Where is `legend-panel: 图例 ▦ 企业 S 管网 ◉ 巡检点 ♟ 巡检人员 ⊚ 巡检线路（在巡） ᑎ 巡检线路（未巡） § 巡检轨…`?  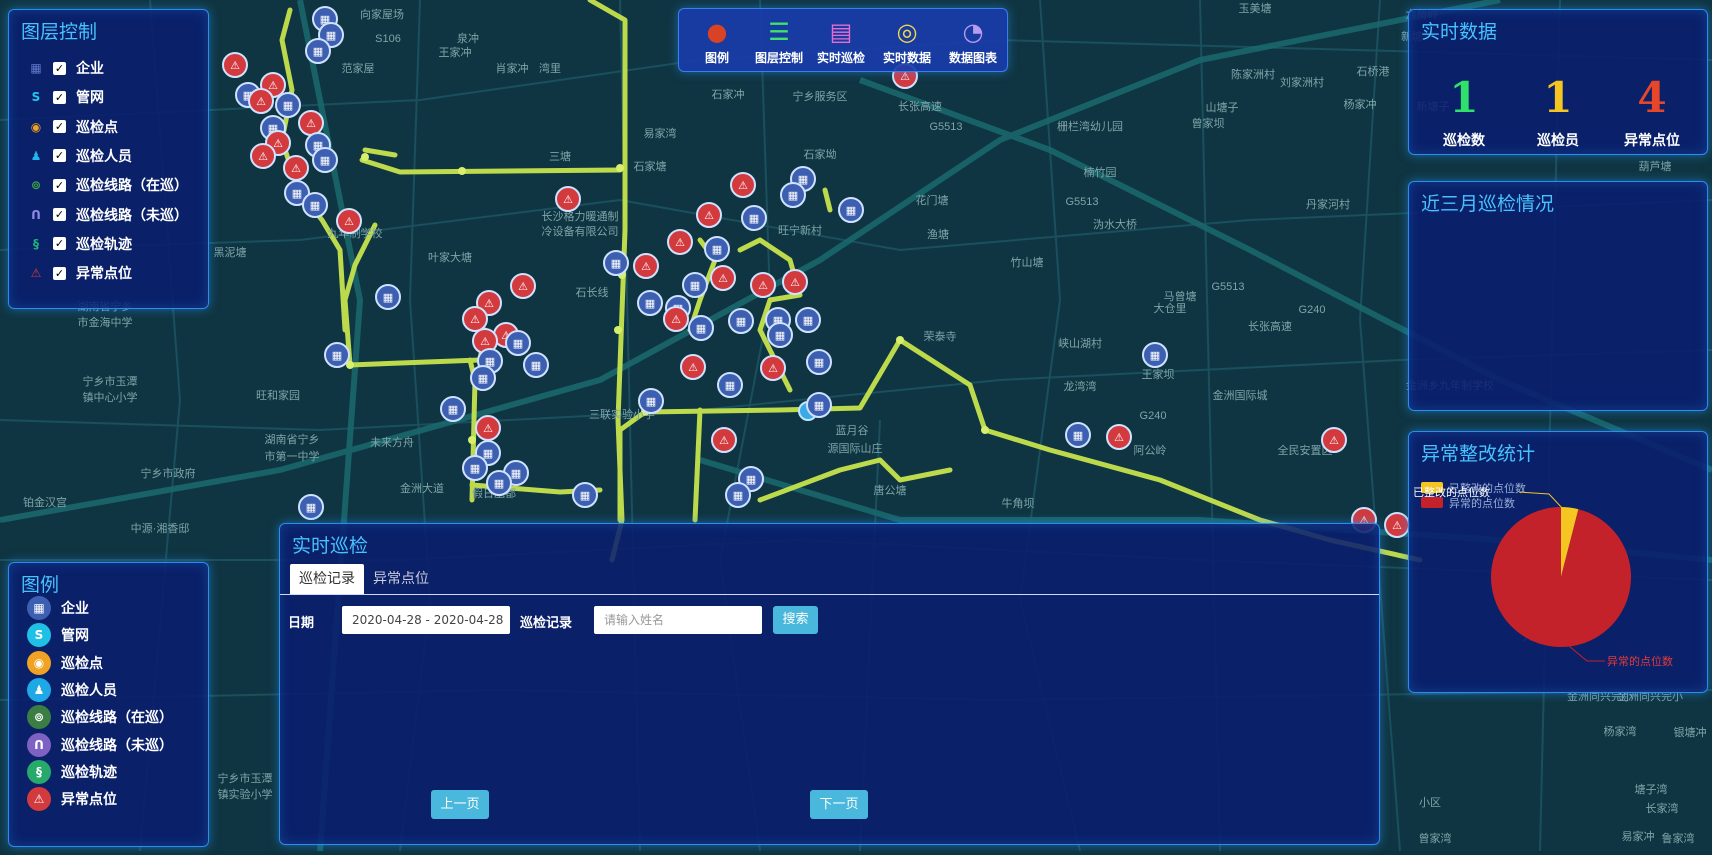
legend-panel: 图例 ▦ 企业 S 管网 ◉ 巡检点 ♟ 巡检人员 ⊚ 巡检线路（在巡） ᑎ 巡检线路（未巡） § 巡检轨… is located at coordinates (108, 704).